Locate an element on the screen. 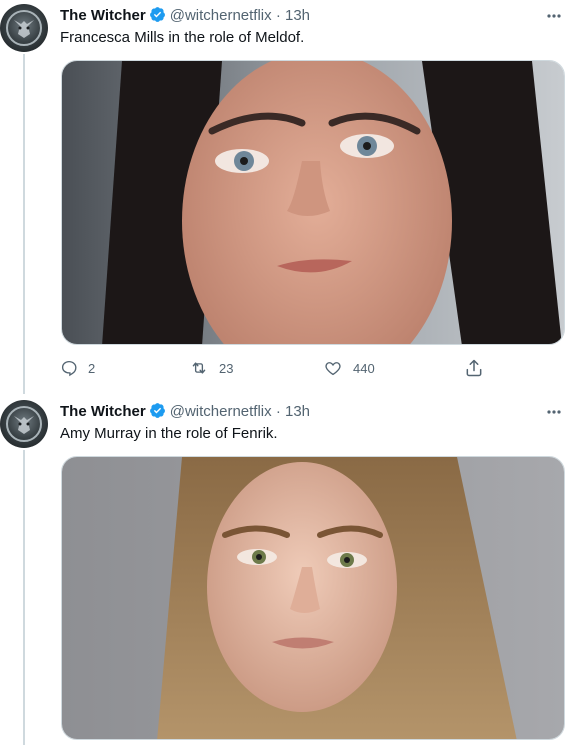  like-button: 440 is located at coordinates (349, 368).